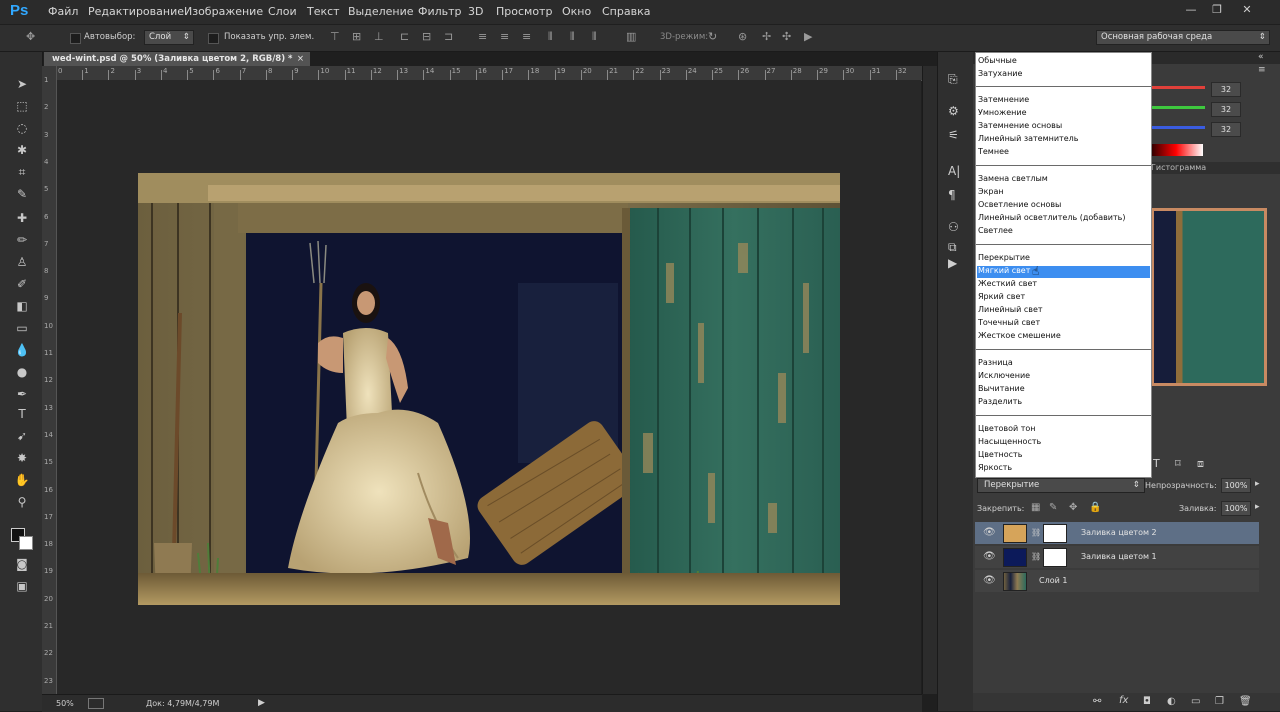  What do you see at coordinates (1226, 129) in the screenshot?
I see `blue-value: 32` at bounding box center [1226, 129].